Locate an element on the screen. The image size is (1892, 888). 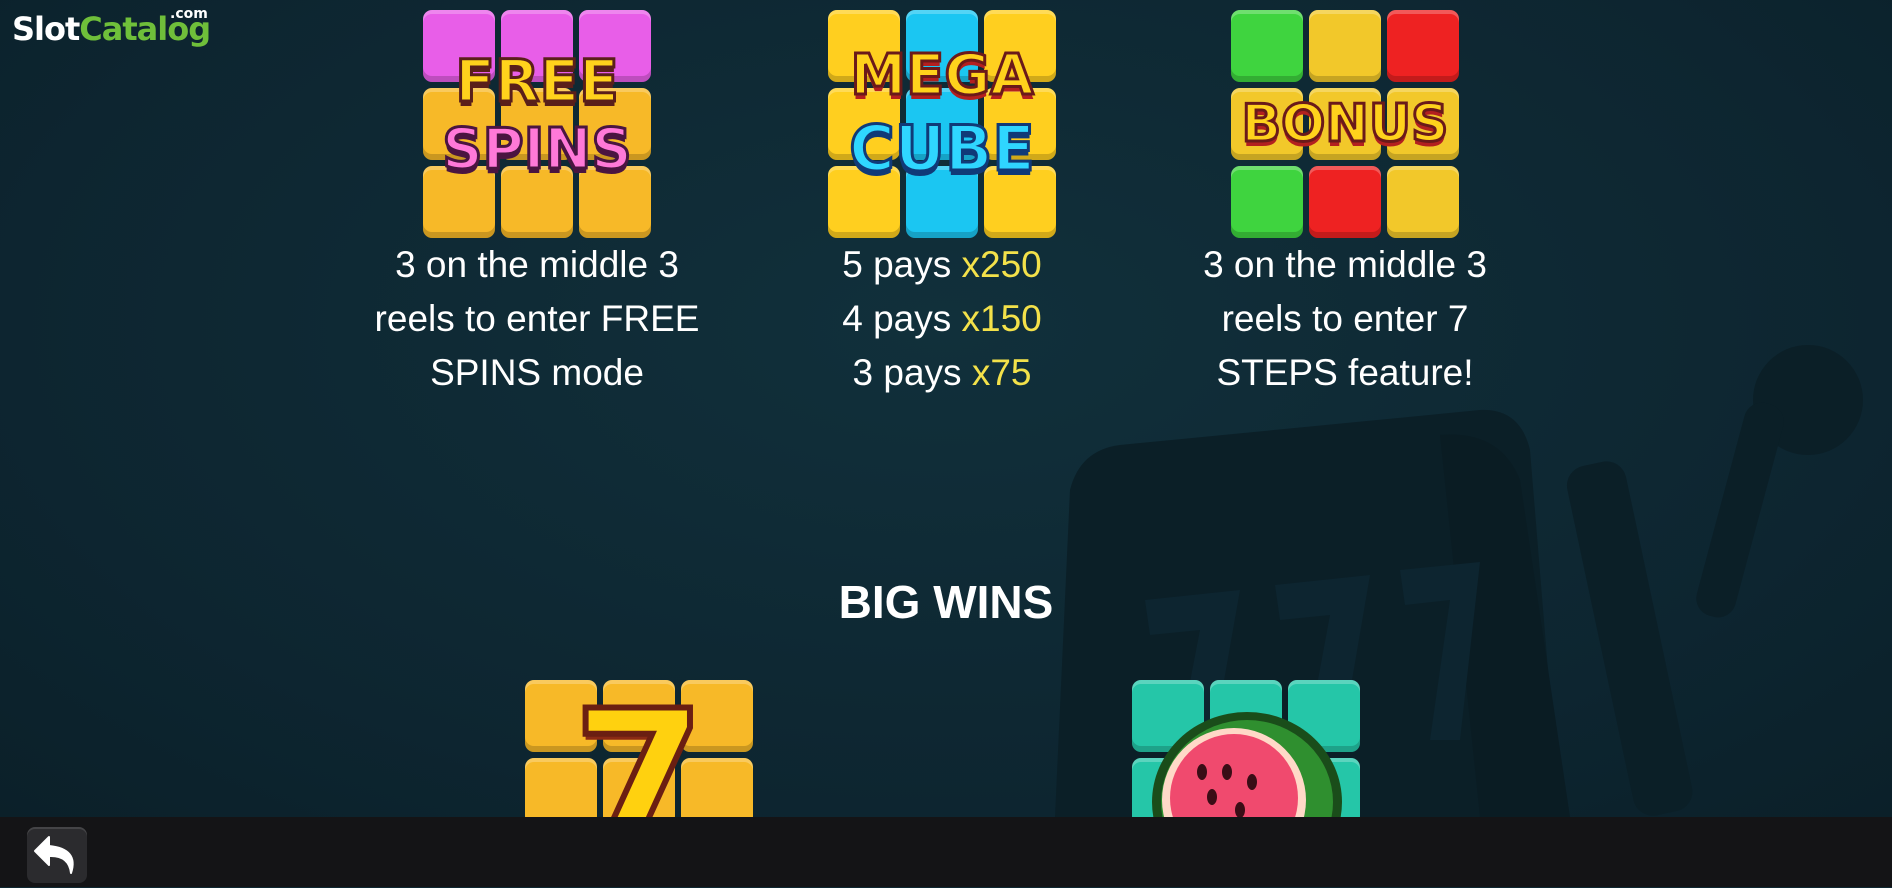
seven-symbol: 7 is located at coordinates (639, 748).